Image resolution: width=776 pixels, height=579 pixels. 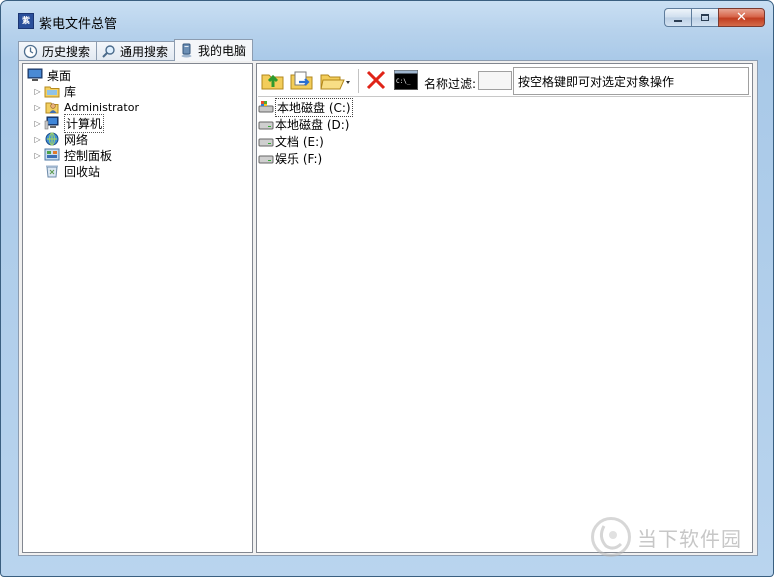 I want to click on tree-item-recycle-bin: 回收站, so click(x=71, y=171).